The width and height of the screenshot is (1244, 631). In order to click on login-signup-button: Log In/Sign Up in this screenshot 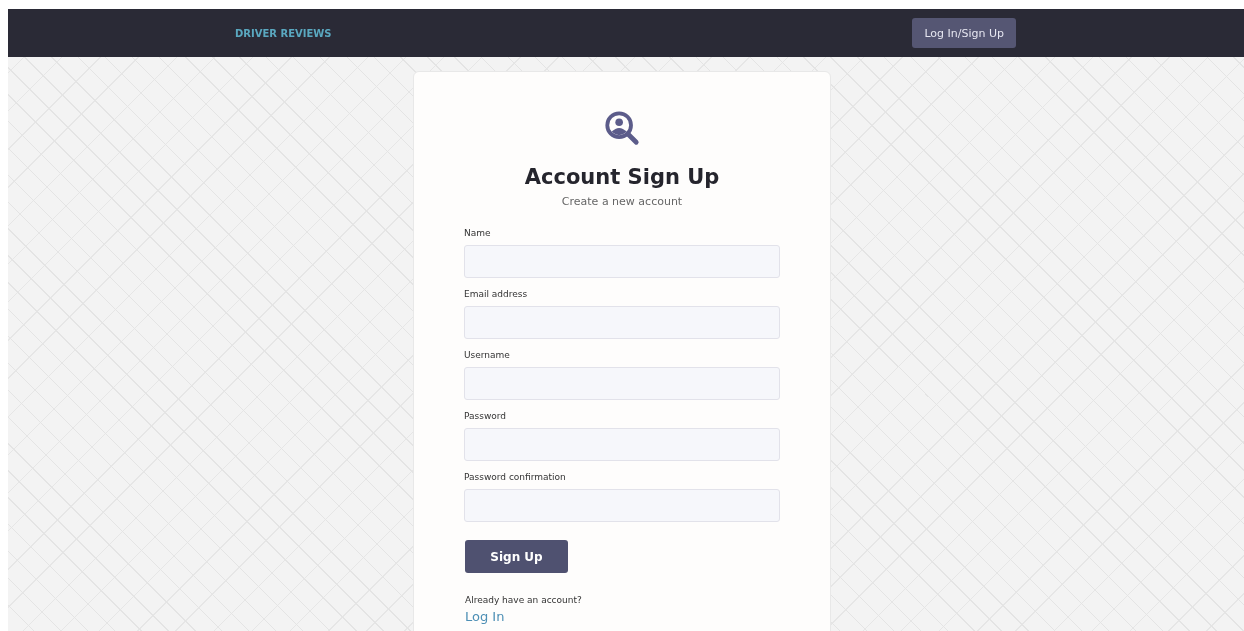, I will do `click(964, 33)`.